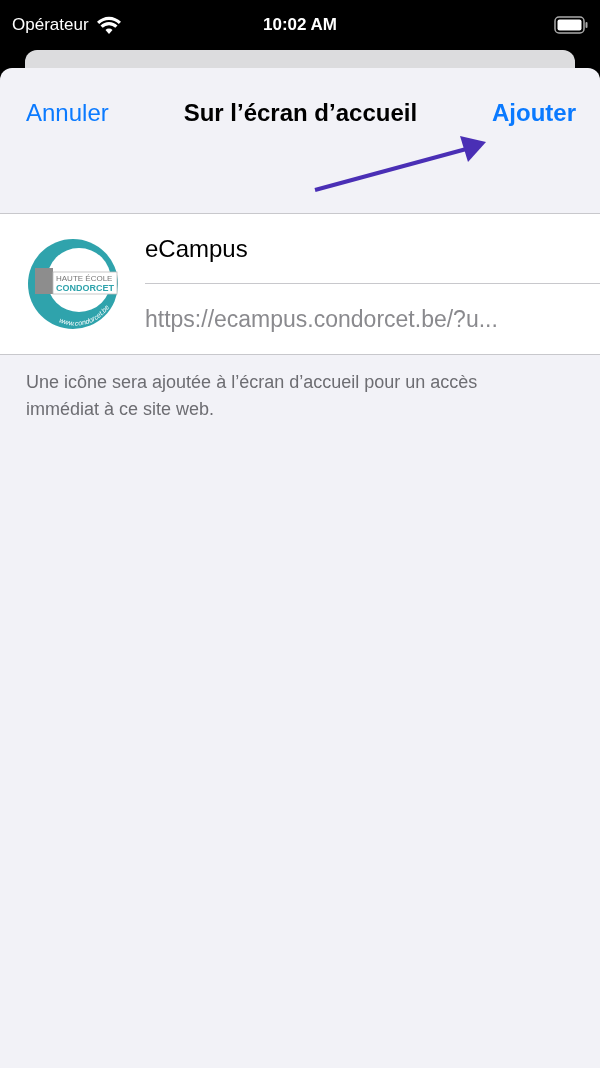  Describe the element at coordinates (571, 25) in the screenshot. I see `battery-icon` at that location.